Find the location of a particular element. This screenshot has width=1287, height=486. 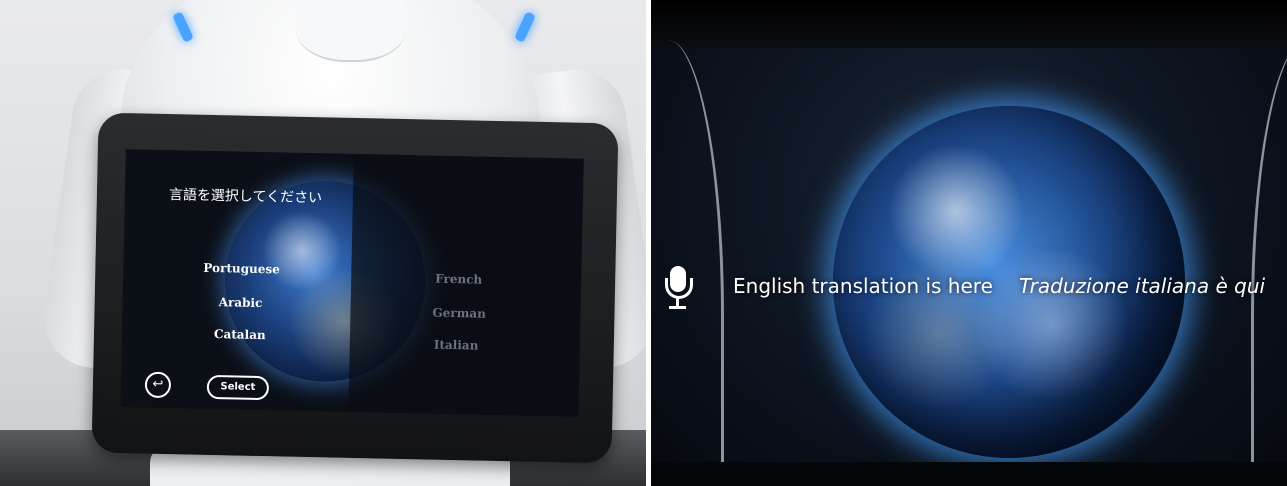

back-button: ↩ is located at coordinates (158, 385).